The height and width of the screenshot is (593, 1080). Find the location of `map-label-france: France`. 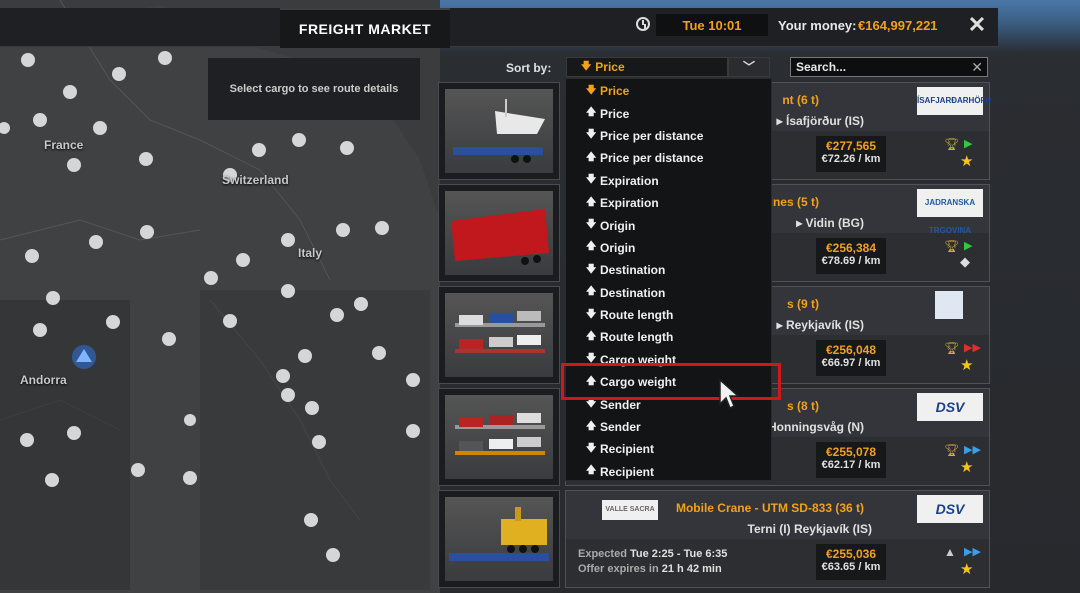

map-label-france: France is located at coordinates (64, 145).